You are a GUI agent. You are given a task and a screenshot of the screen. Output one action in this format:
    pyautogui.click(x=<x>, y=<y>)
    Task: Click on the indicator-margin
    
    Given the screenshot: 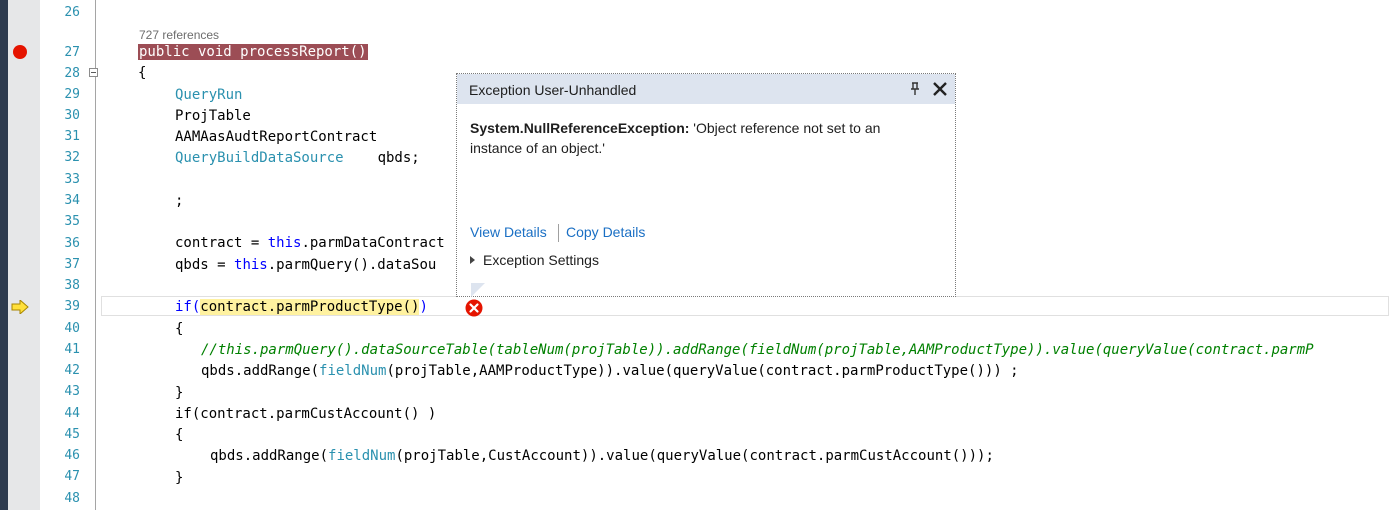 What is the action you would take?
    pyautogui.click(x=24, y=255)
    